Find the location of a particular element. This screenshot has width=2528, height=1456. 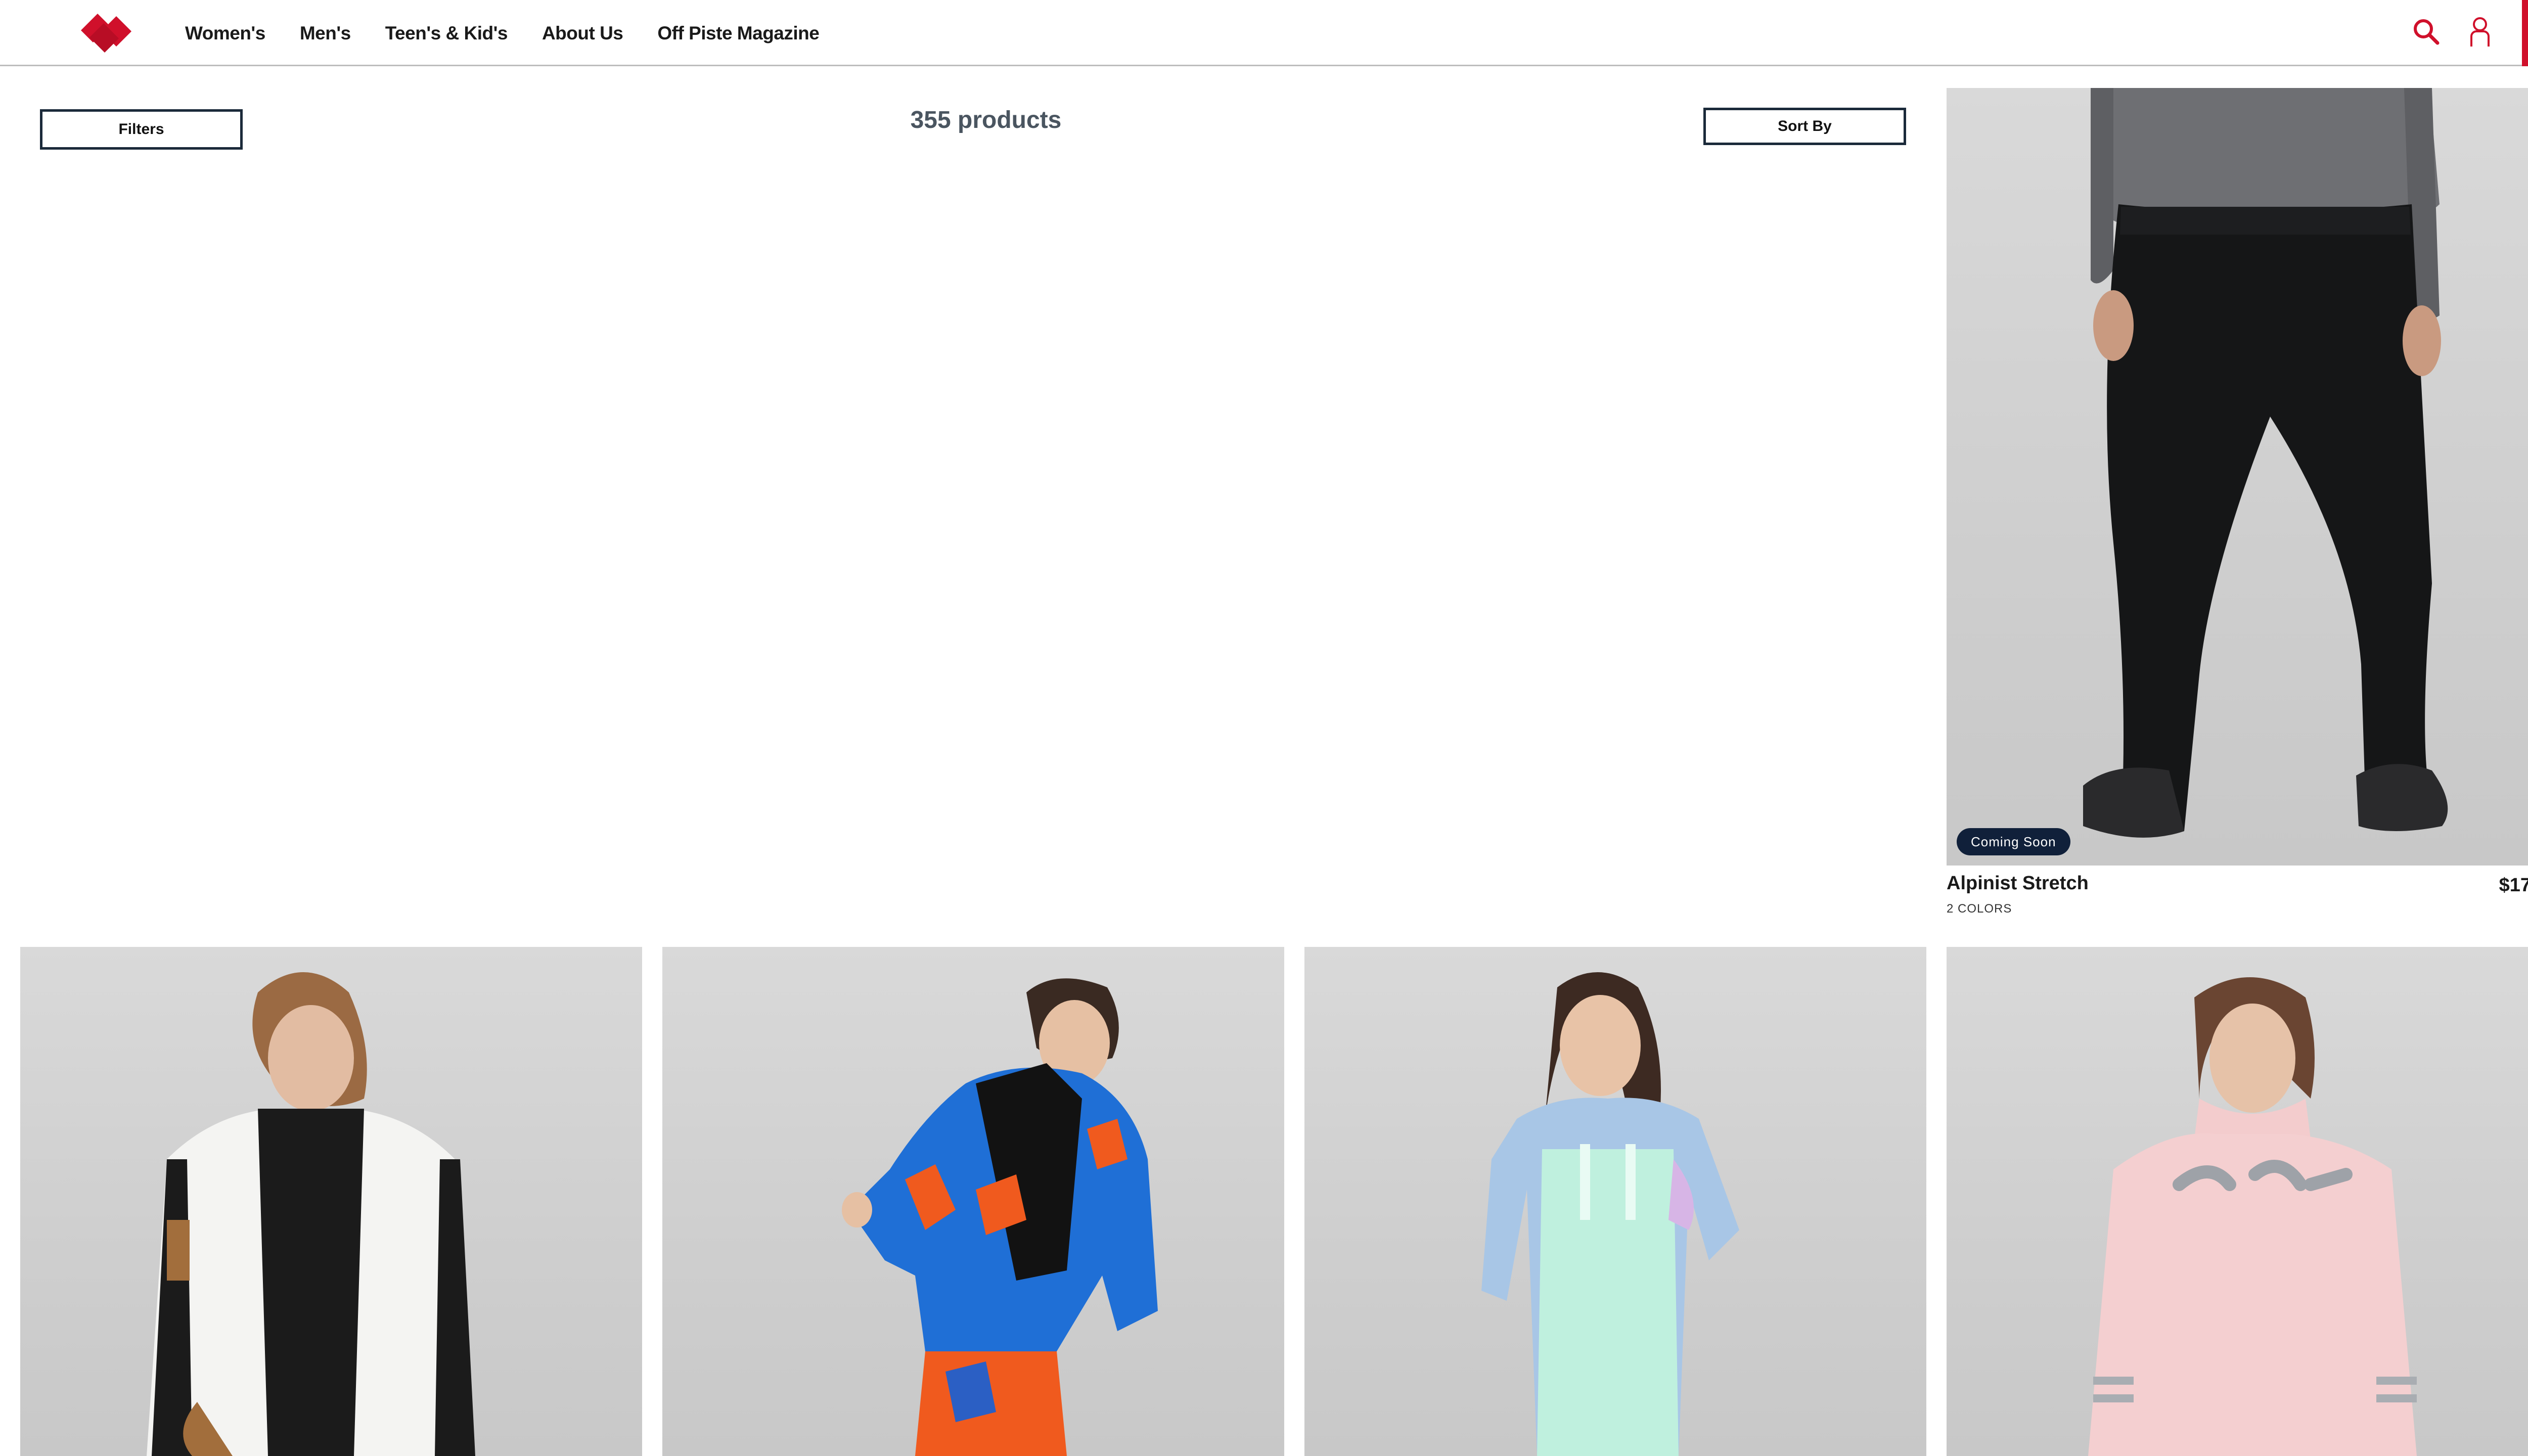

nav-women: Women's is located at coordinates (225, 33).